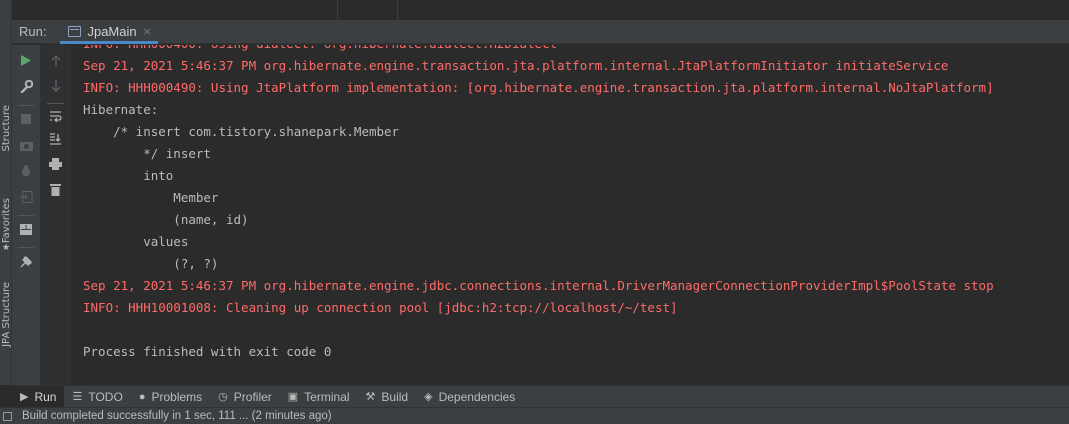 The image size is (1069, 424). What do you see at coordinates (540, 31) in the screenshot?
I see `run-panel-header: Run: JpaMain ×` at bounding box center [540, 31].